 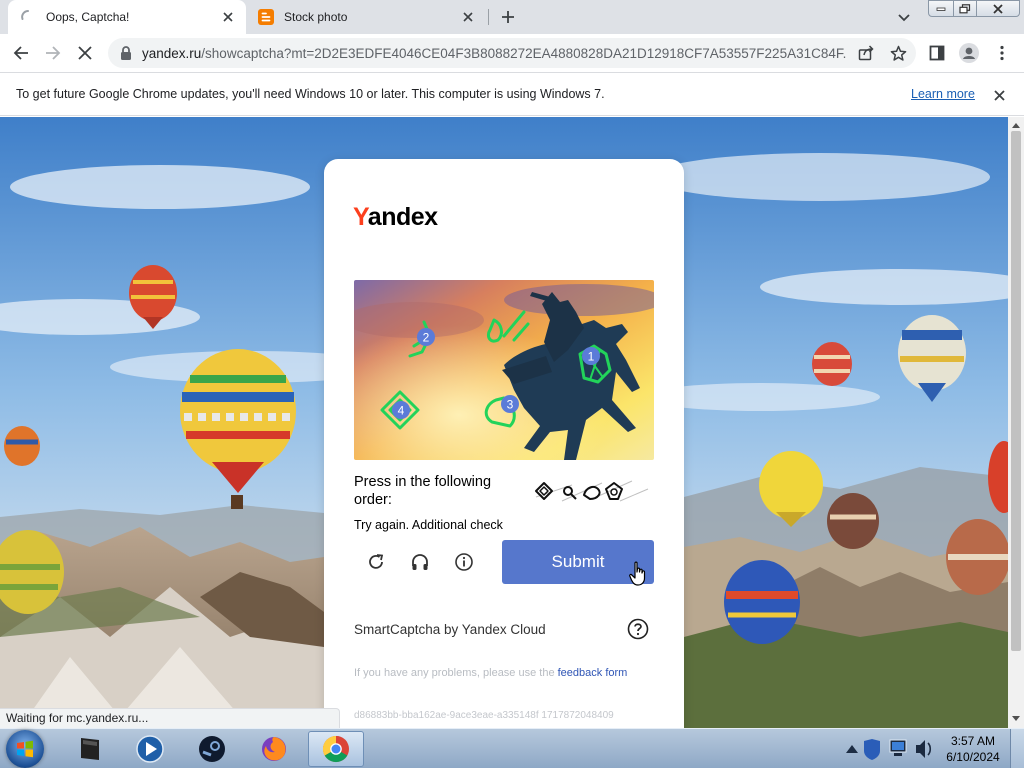 What do you see at coordinates (450, 629) in the screenshot?
I see `smartcaptcha-brand: SmartCaptcha by Yandex Cloud` at bounding box center [450, 629].